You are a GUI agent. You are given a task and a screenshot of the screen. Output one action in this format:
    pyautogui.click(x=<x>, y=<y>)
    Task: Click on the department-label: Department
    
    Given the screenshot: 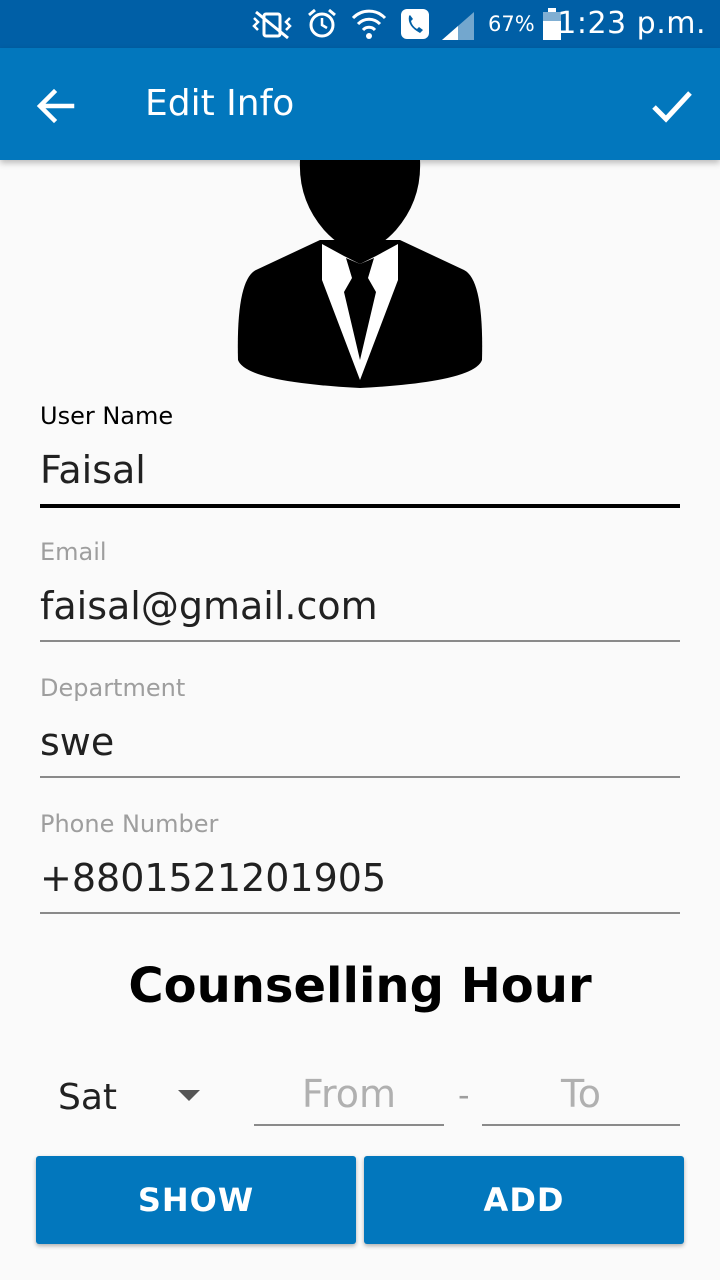 What is the action you would take?
    pyautogui.click(x=113, y=688)
    